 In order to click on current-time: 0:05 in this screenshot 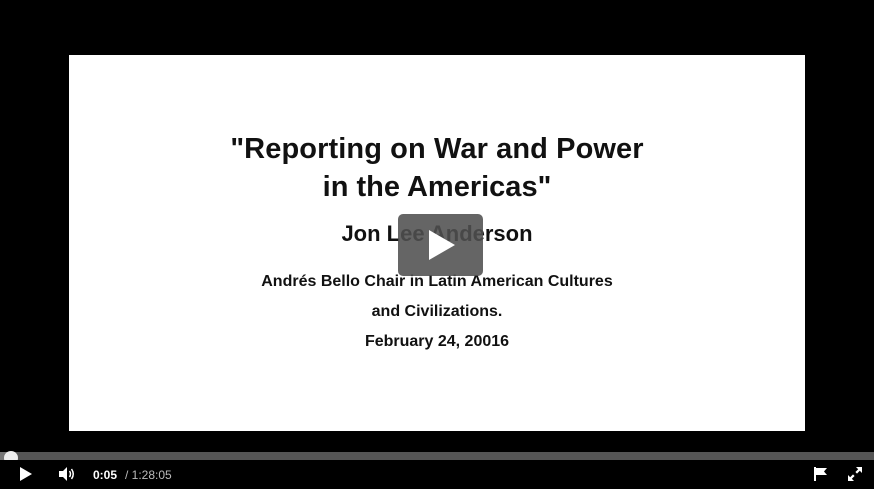, I will do `click(105, 475)`.